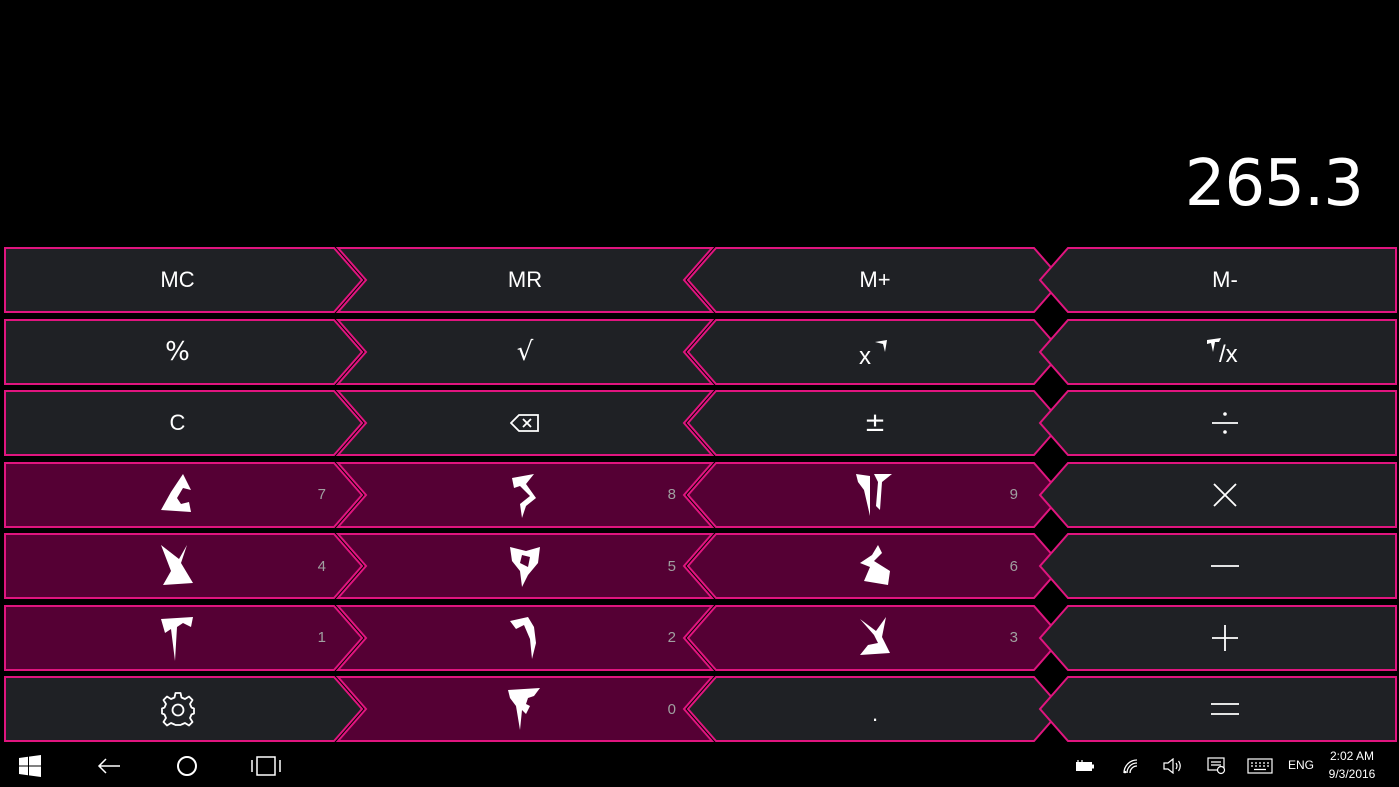 This screenshot has height=787, width=1399. I want to click on multiply-button, so click(1217, 494).